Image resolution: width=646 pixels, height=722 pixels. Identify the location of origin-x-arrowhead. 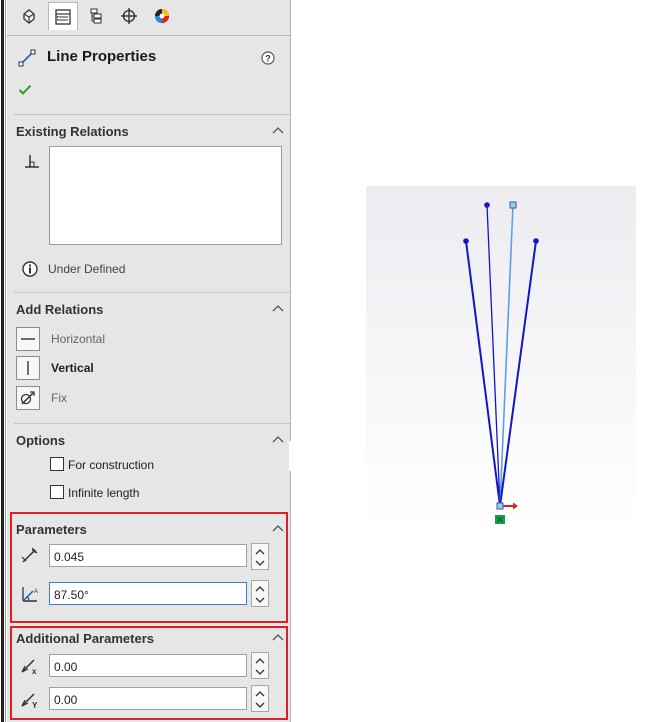
(515, 506).